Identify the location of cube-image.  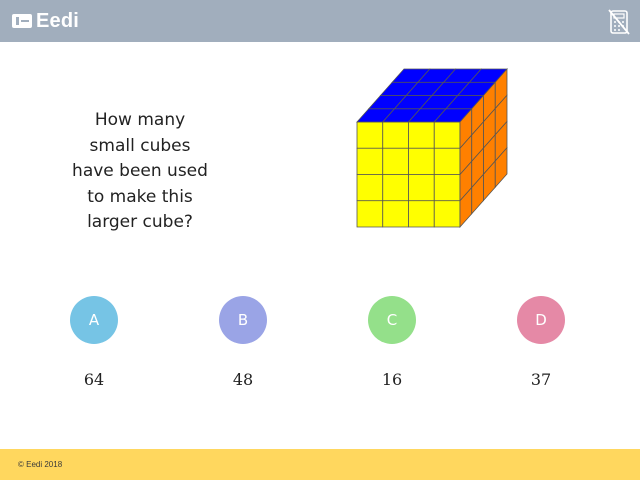
(435, 149).